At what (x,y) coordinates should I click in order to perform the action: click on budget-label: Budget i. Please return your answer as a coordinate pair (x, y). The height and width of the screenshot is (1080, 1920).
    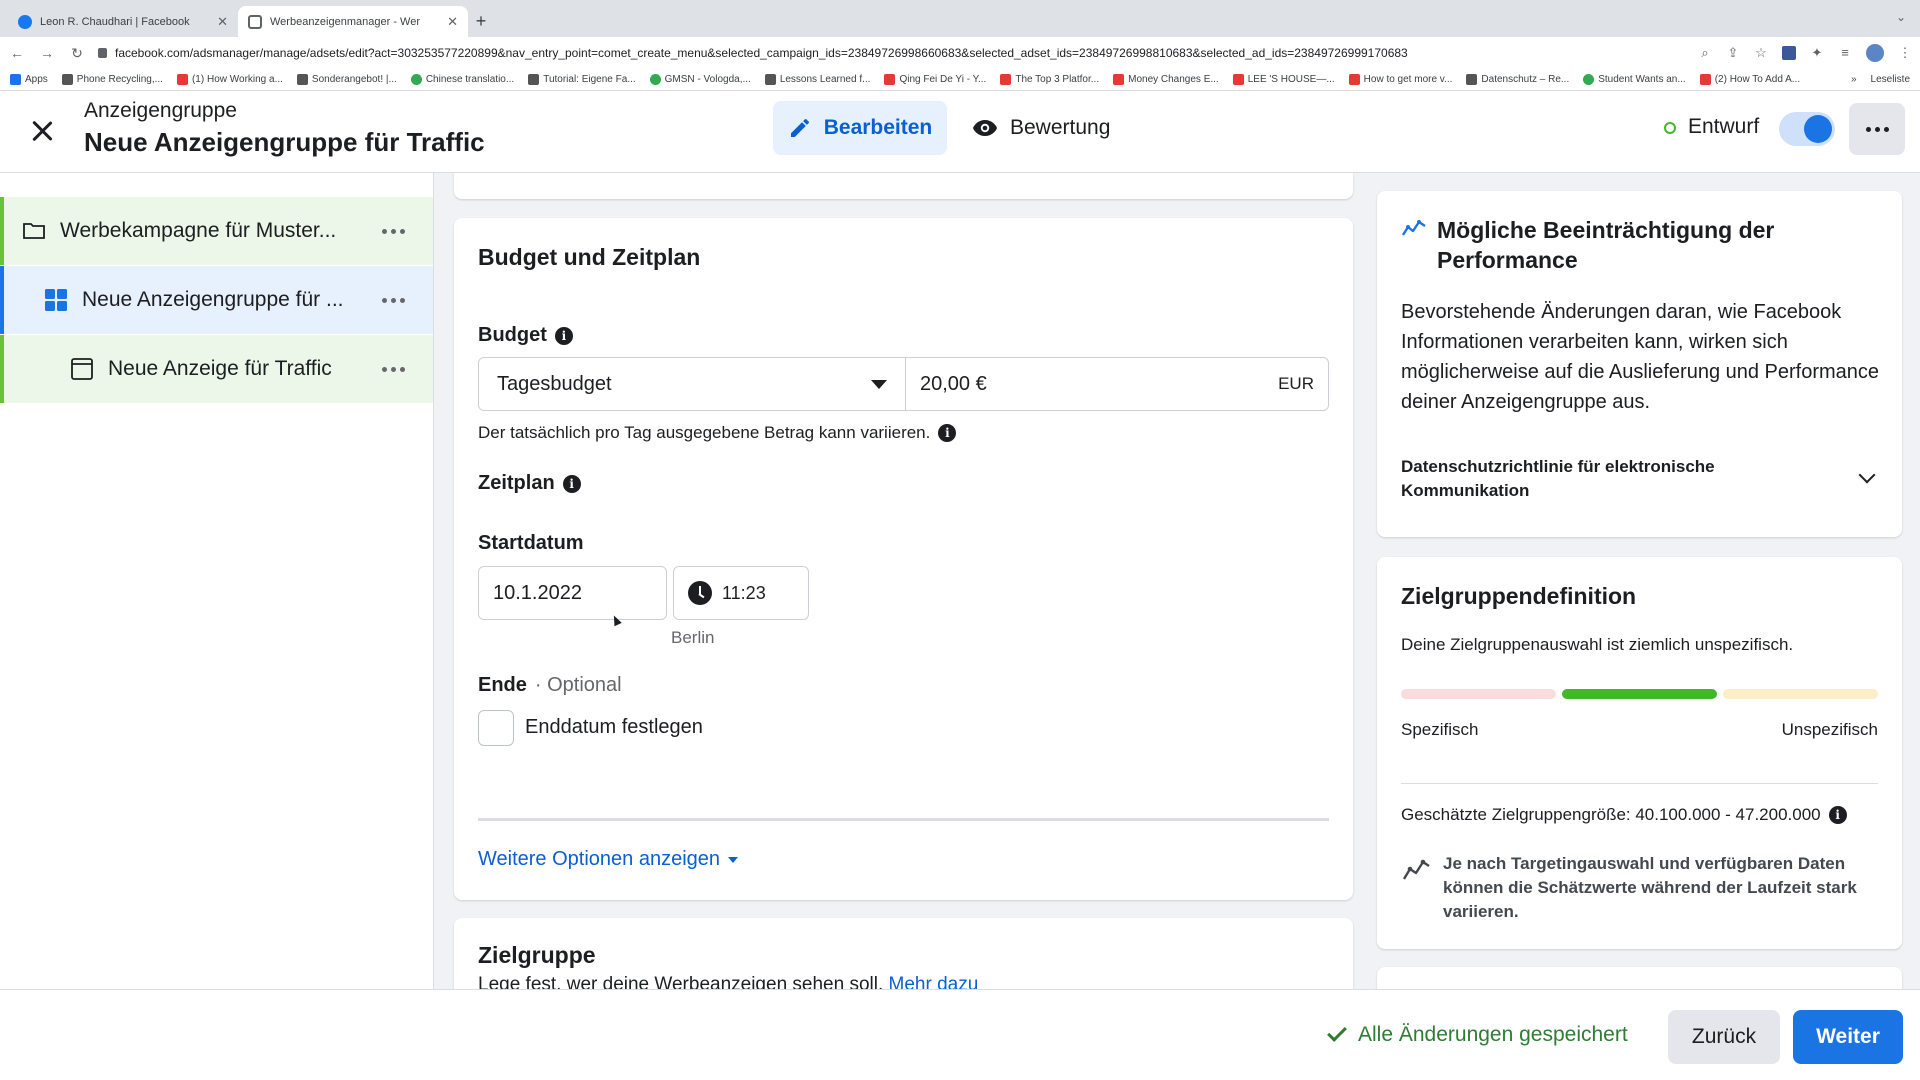
    Looking at the image, I should click on (525, 335).